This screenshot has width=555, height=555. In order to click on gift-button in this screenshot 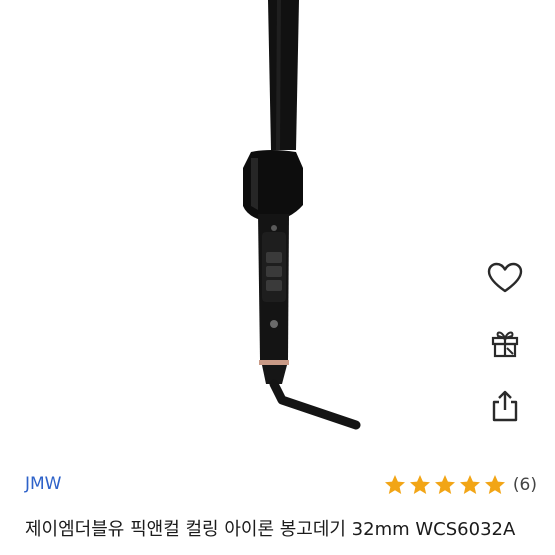, I will do `click(505, 344)`.